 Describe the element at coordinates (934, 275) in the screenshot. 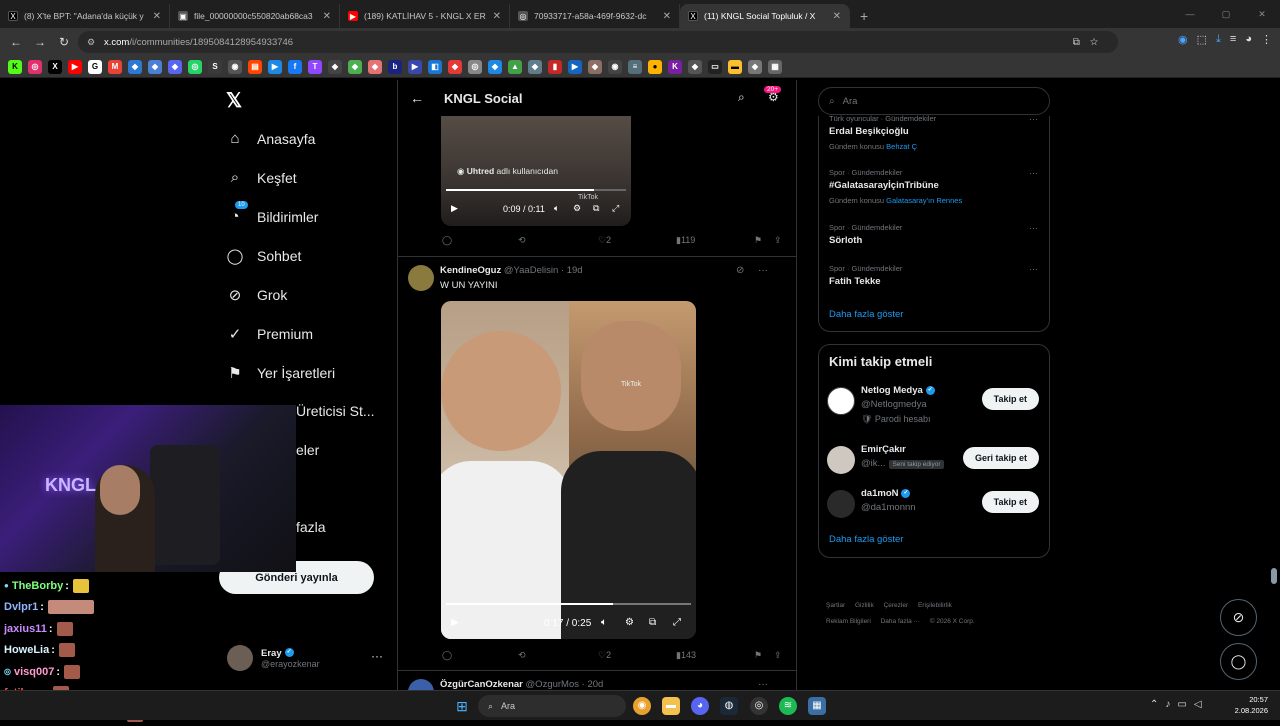

I see `trend-item: Spor · Gündemdekiler Fatih Tekke ···` at that location.